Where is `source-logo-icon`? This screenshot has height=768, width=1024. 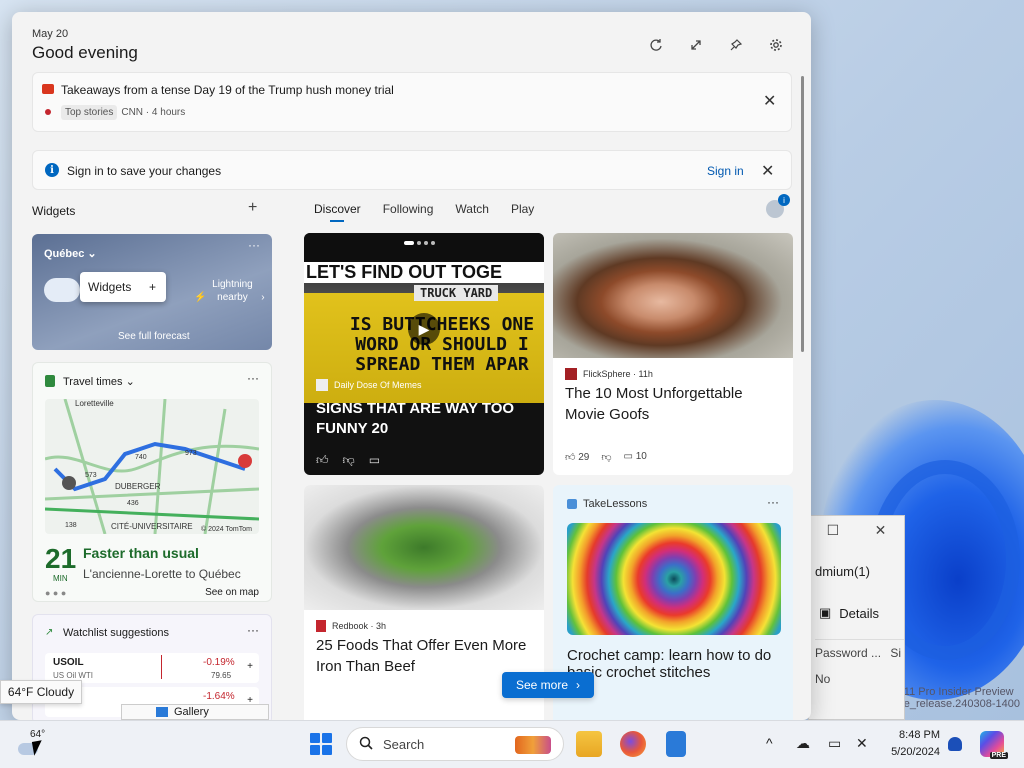 source-logo-icon is located at coordinates (571, 374).